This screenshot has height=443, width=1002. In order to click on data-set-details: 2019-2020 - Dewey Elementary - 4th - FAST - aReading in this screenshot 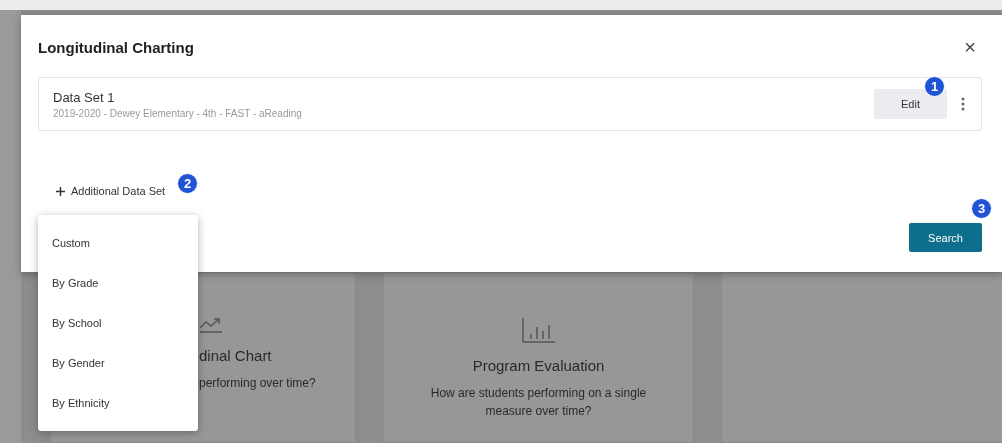, I will do `click(178, 113)`.